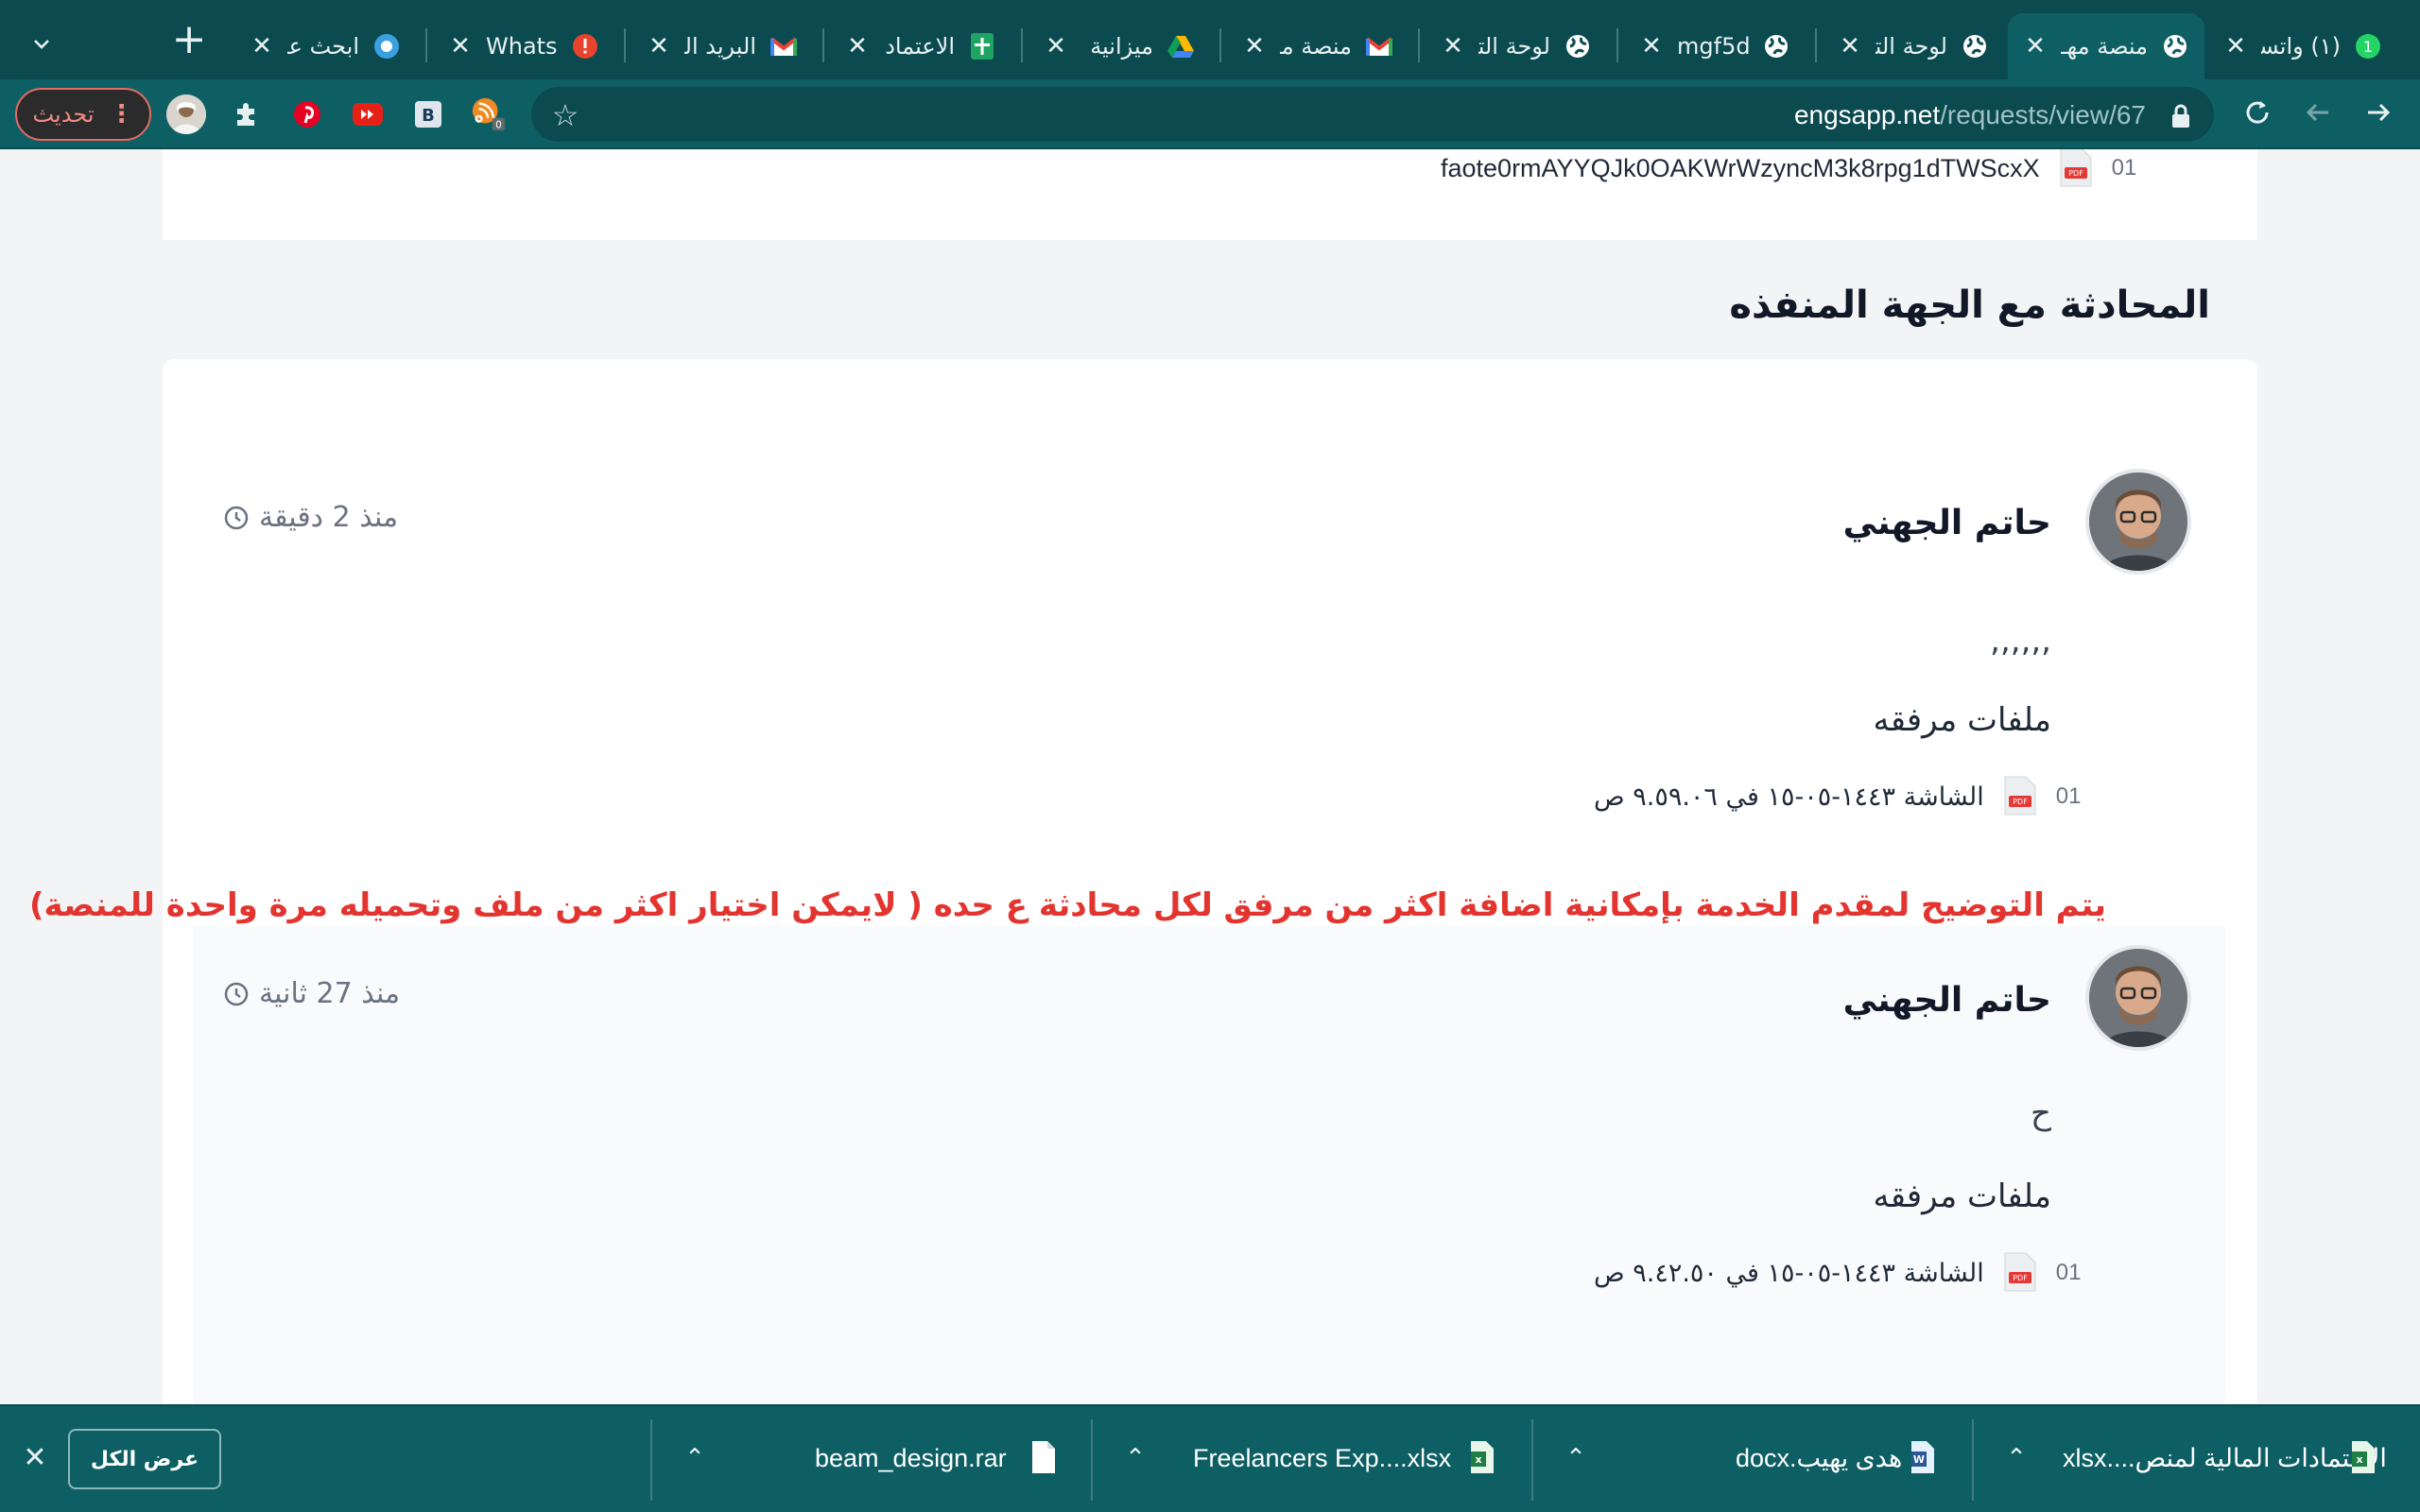 Image resolution: width=2420 pixels, height=1512 pixels. I want to click on sheets-icon, so click(982, 46).